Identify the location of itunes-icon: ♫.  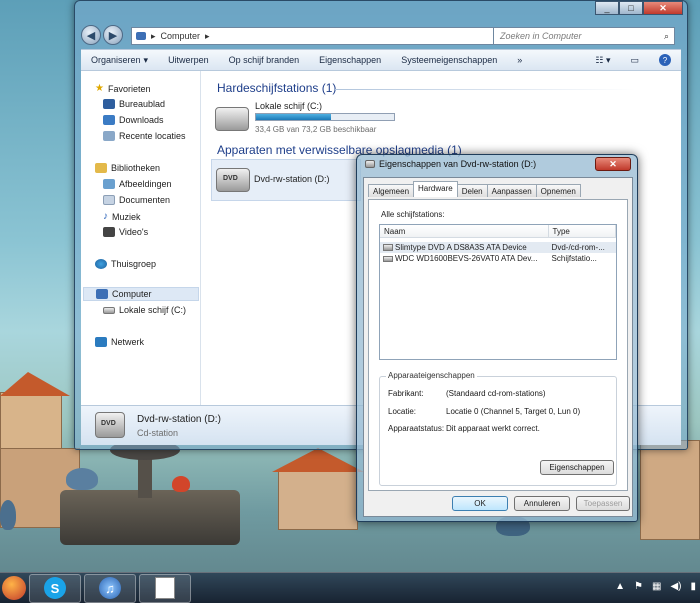
(110, 588).